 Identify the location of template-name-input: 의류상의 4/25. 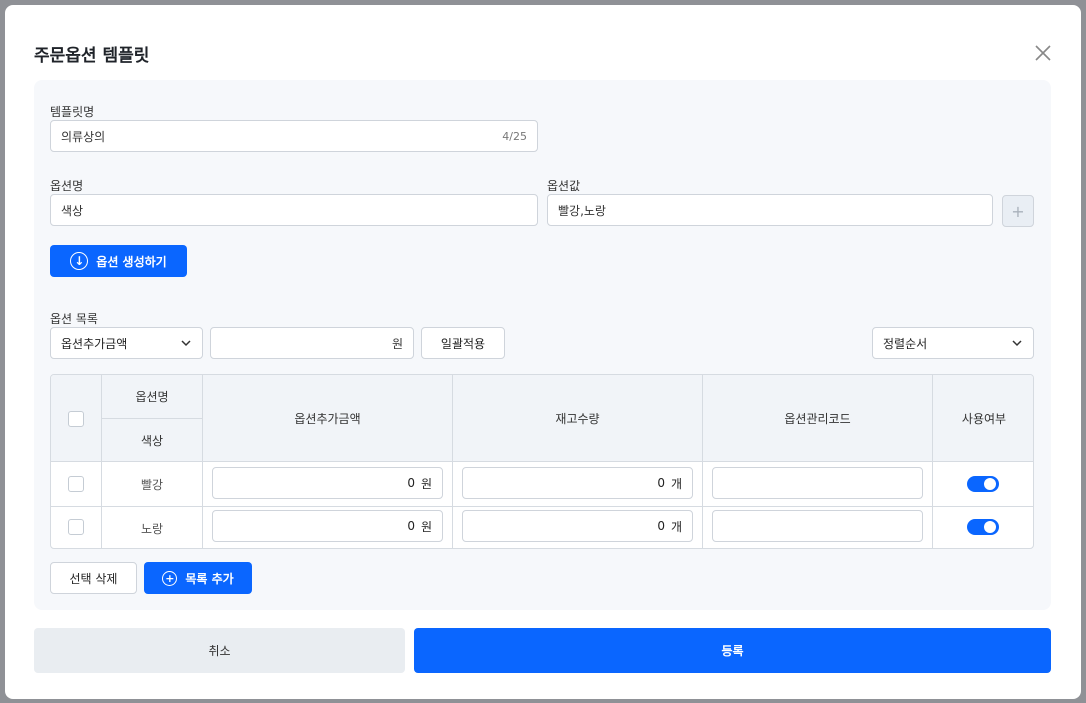
(294, 136).